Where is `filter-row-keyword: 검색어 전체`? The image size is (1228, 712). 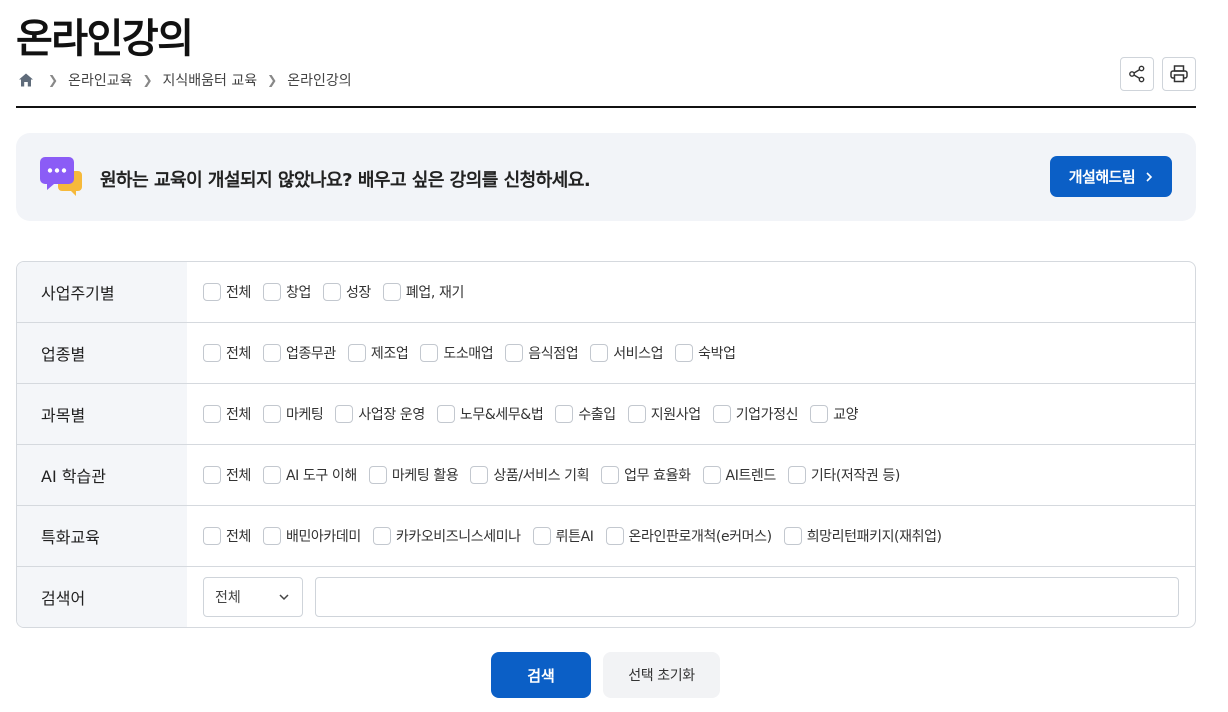 filter-row-keyword: 검색어 전체 is located at coordinates (606, 597).